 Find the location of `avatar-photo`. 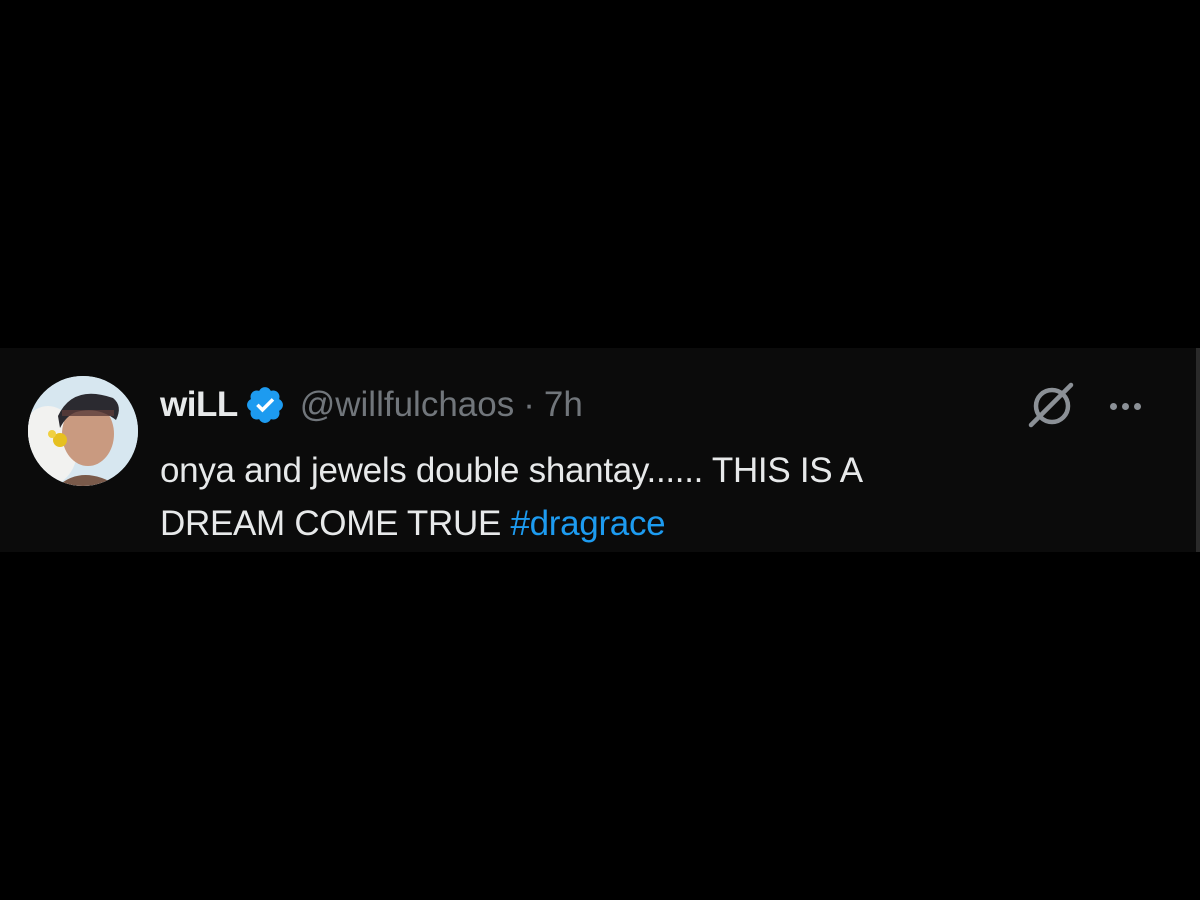

avatar-photo is located at coordinates (83, 431).